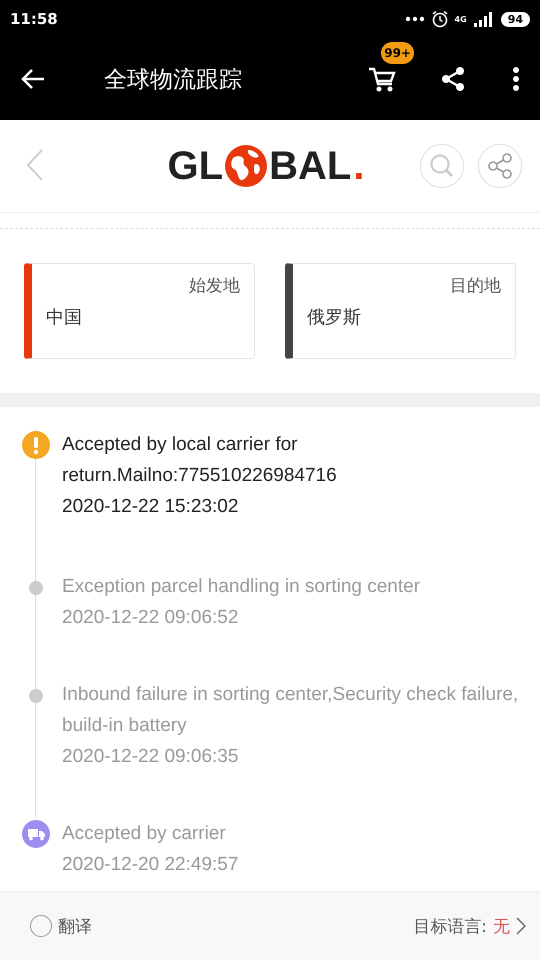  I want to click on event-description: Inbound failure in sorting center,Security check failure, build-in battery, so click(291, 710).